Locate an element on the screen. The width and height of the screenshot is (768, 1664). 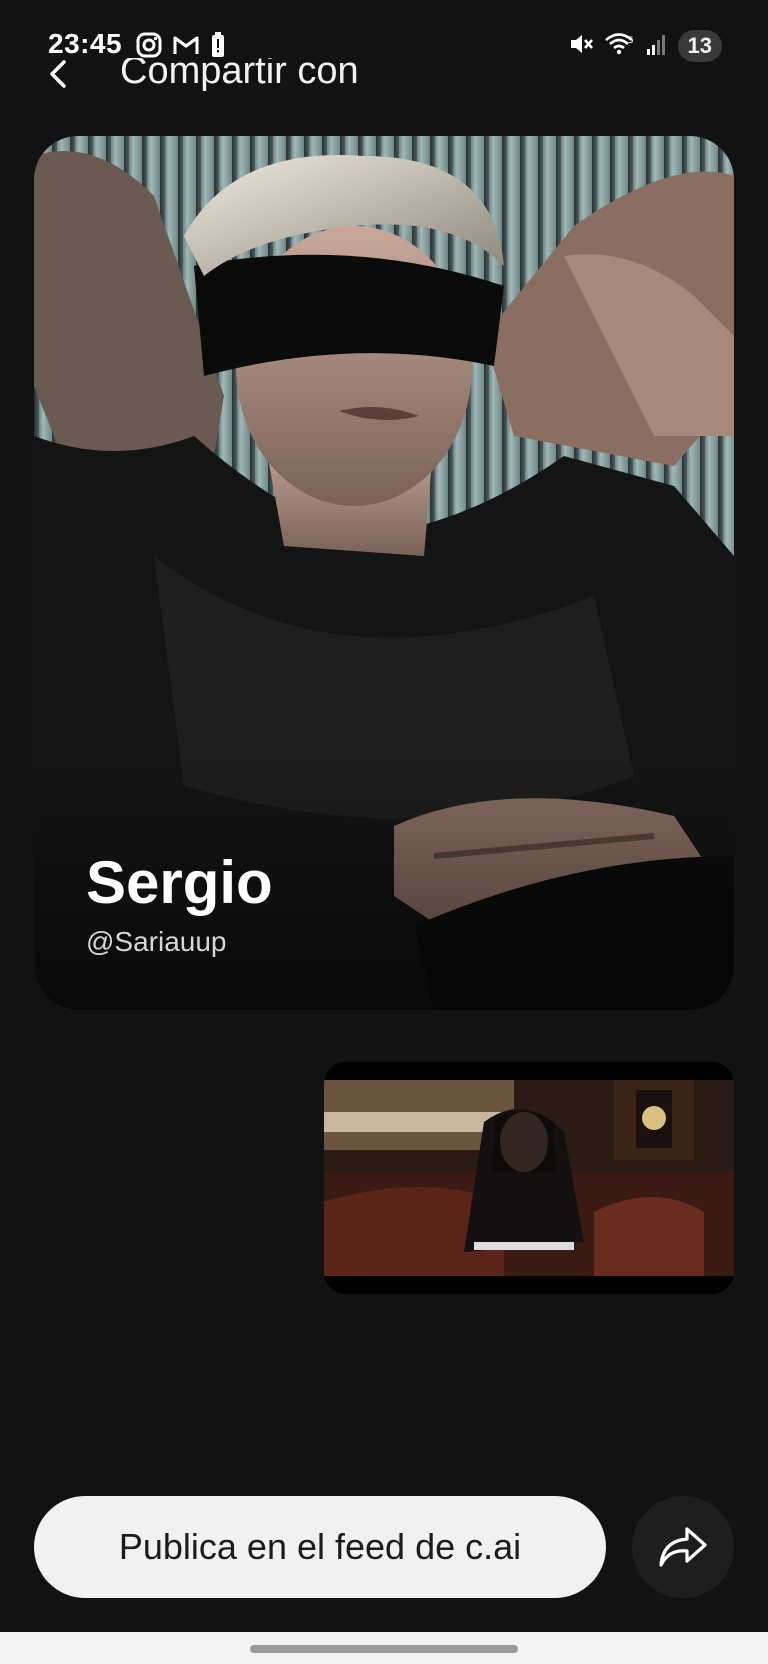
gesture-bar is located at coordinates (384, 1648).